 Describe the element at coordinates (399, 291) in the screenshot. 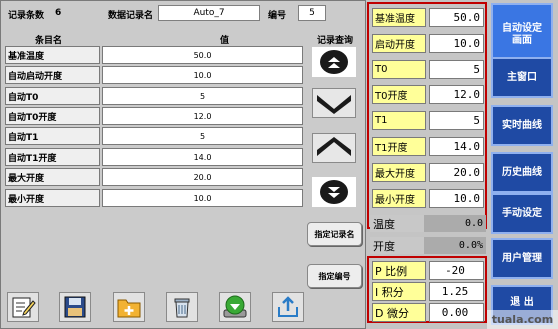

I see `pid-label: I 积分` at that location.